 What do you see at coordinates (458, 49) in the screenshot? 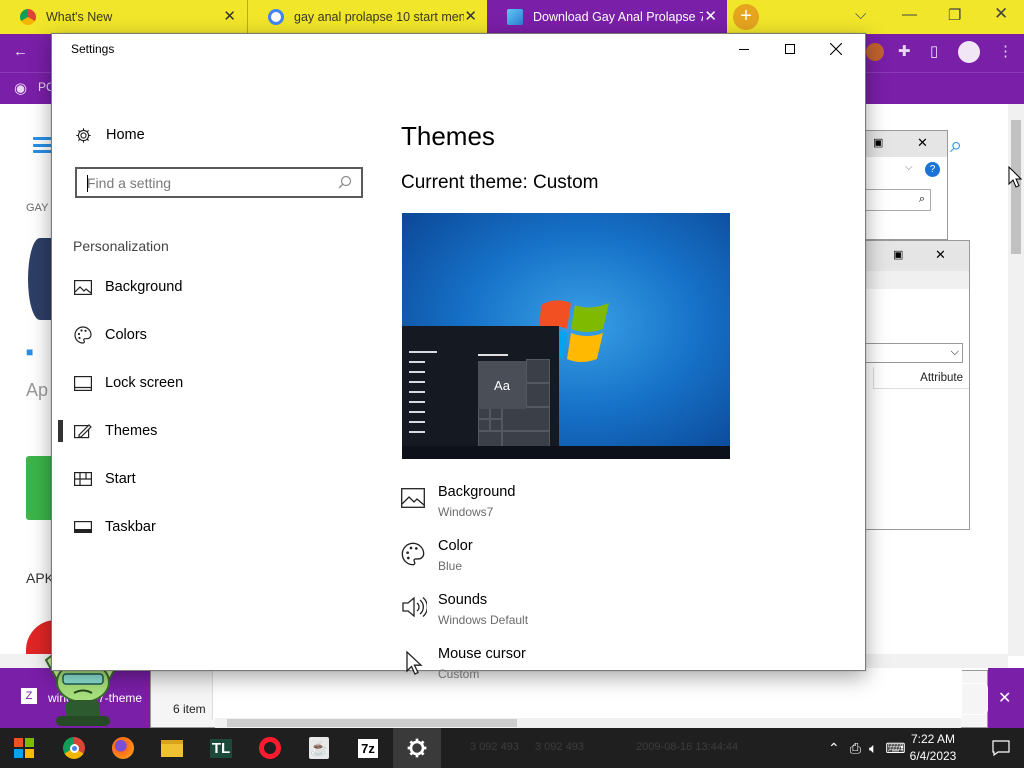
I see `settings-titlebar: Settings` at bounding box center [458, 49].